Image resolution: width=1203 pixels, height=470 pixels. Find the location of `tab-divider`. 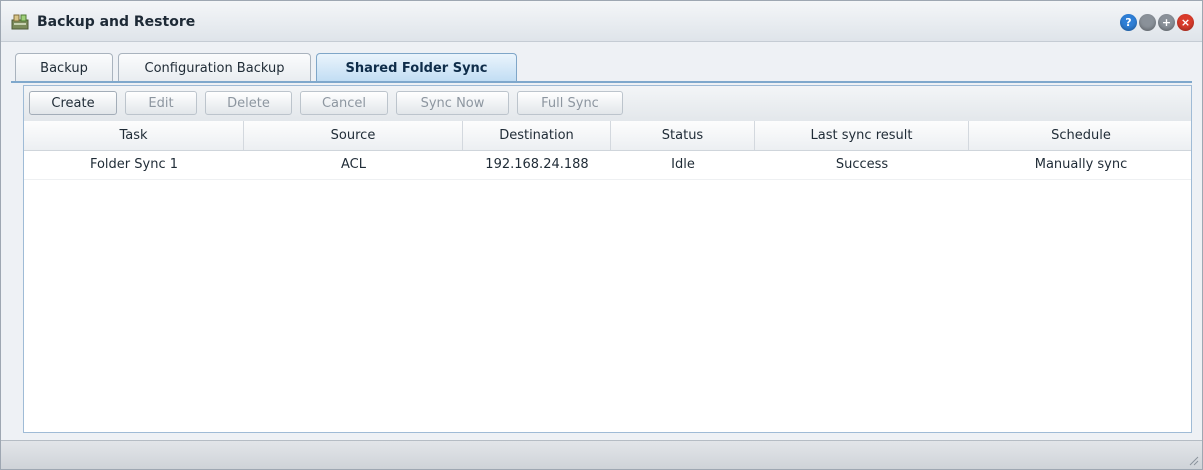

tab-divider is located at coordinates (601, 82).